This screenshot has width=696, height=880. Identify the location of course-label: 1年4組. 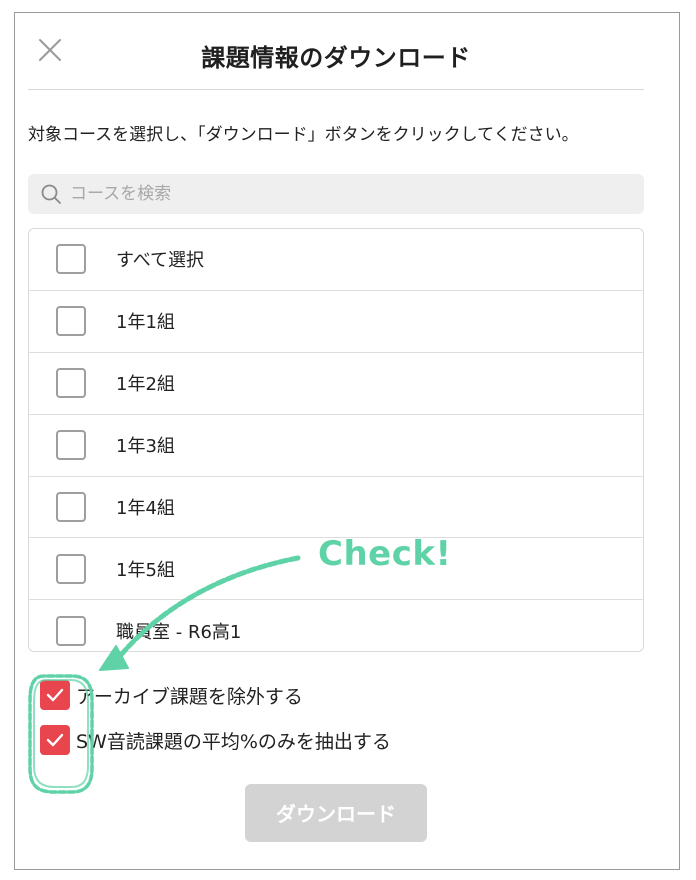
(145, 508).